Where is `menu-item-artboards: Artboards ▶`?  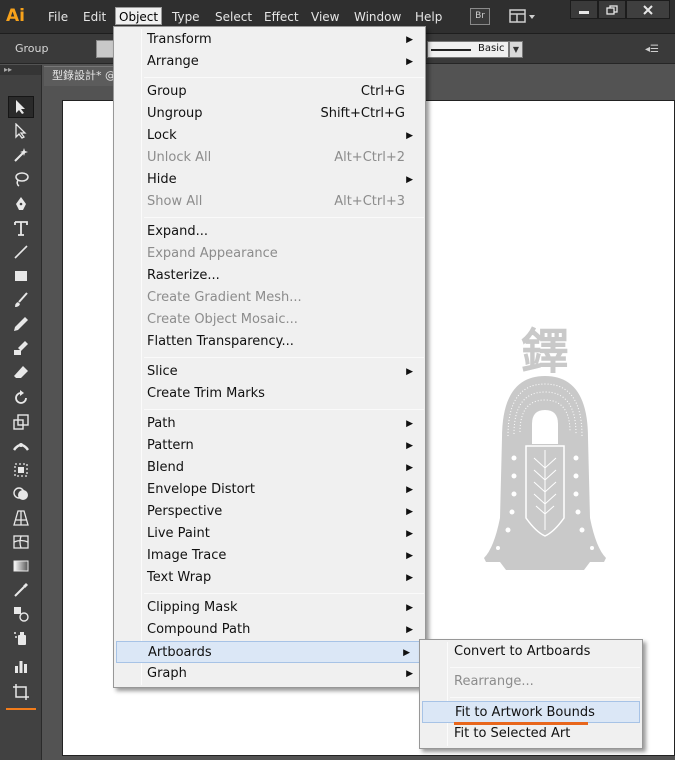 menu-item-artboards: Artboards ▶ is located at coordinates (269, 652).